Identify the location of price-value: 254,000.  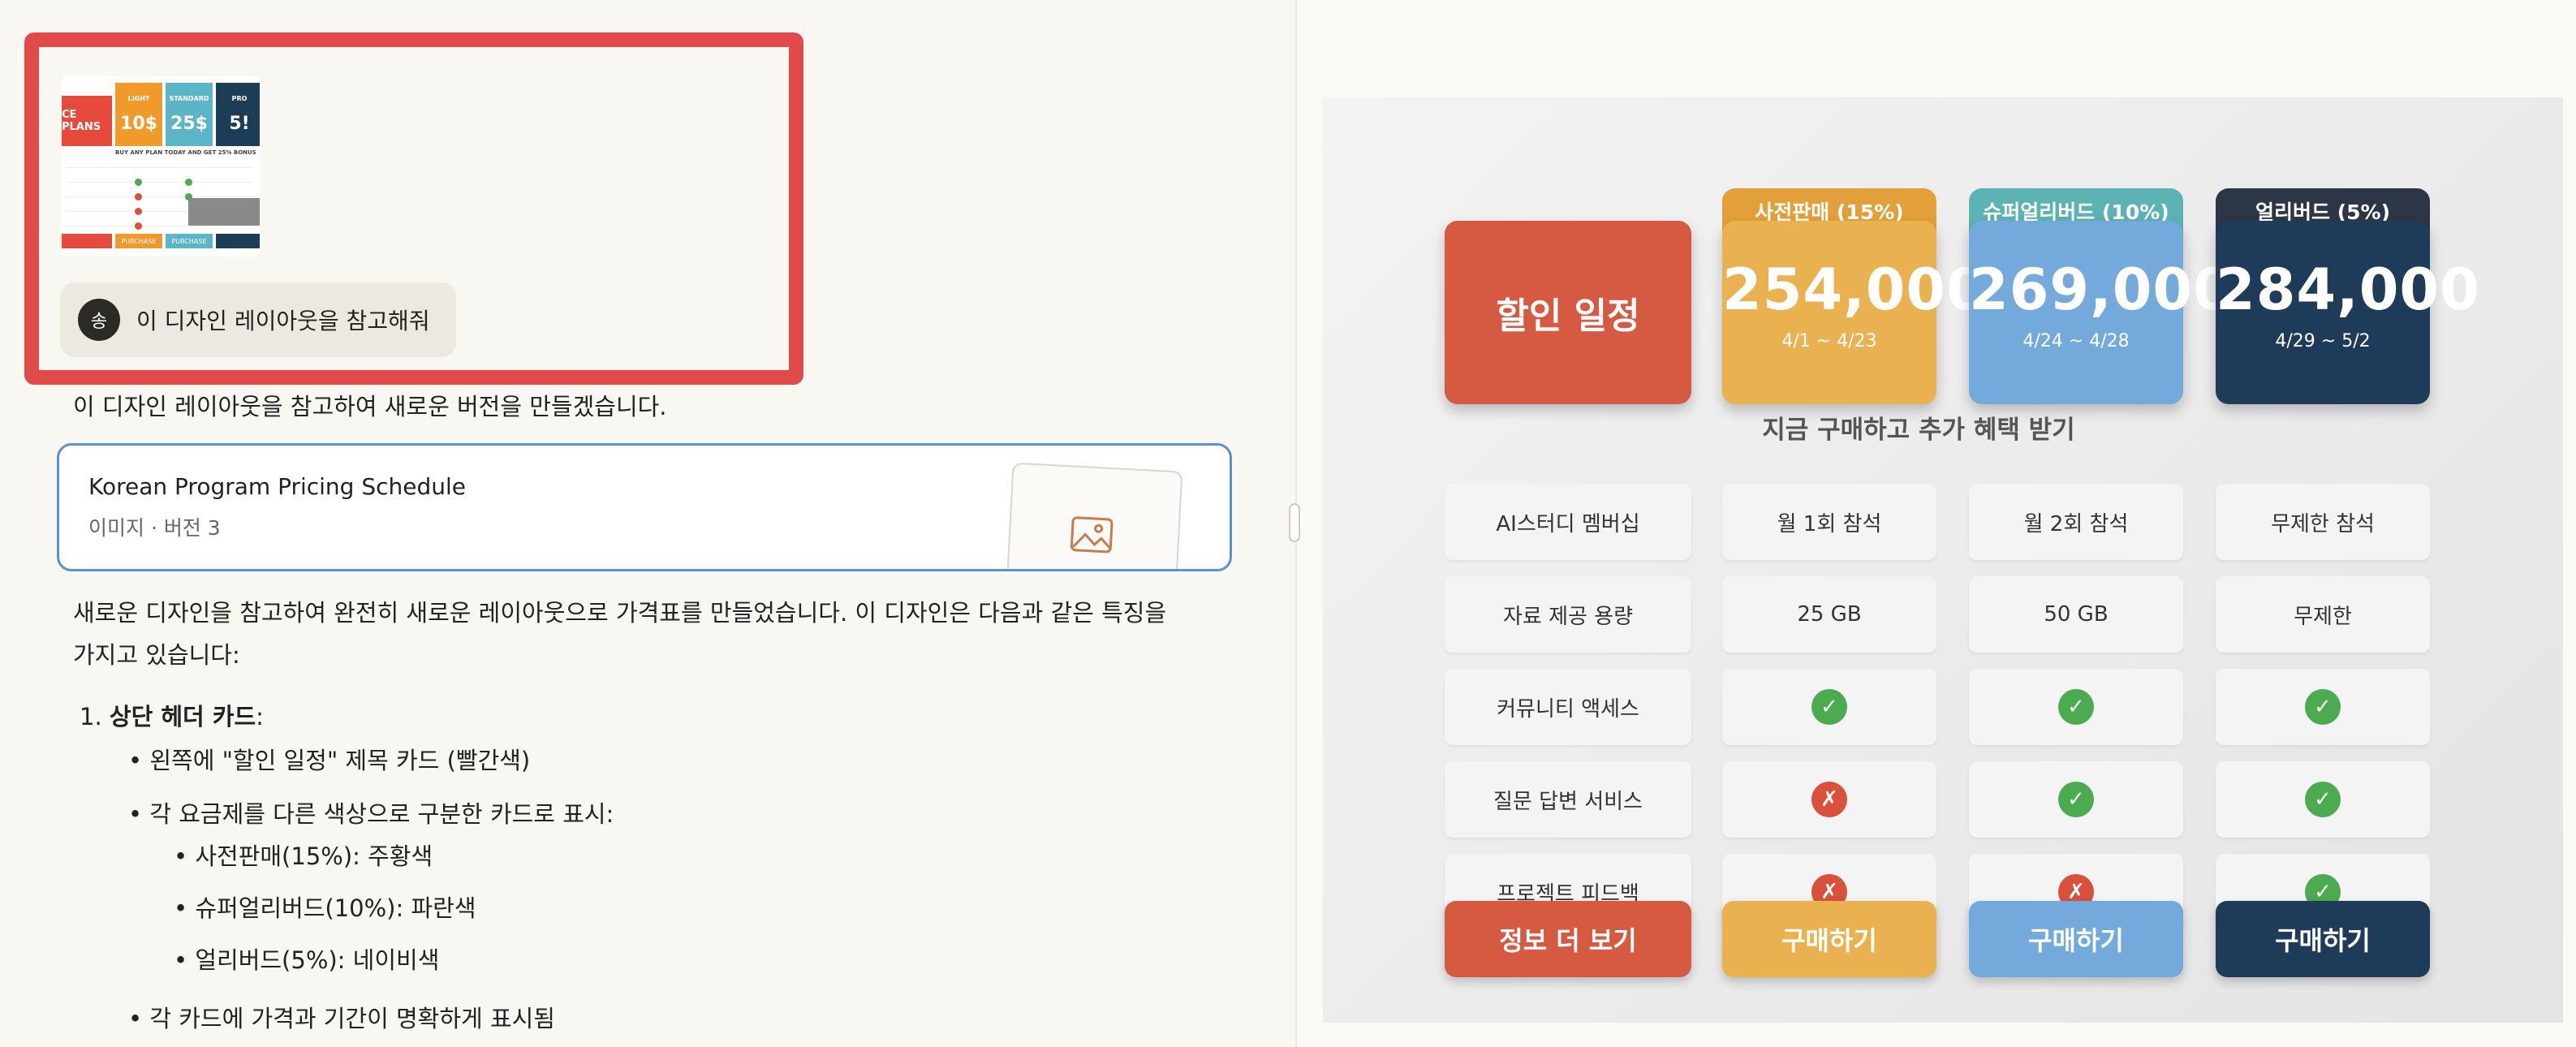
(1855, 289).